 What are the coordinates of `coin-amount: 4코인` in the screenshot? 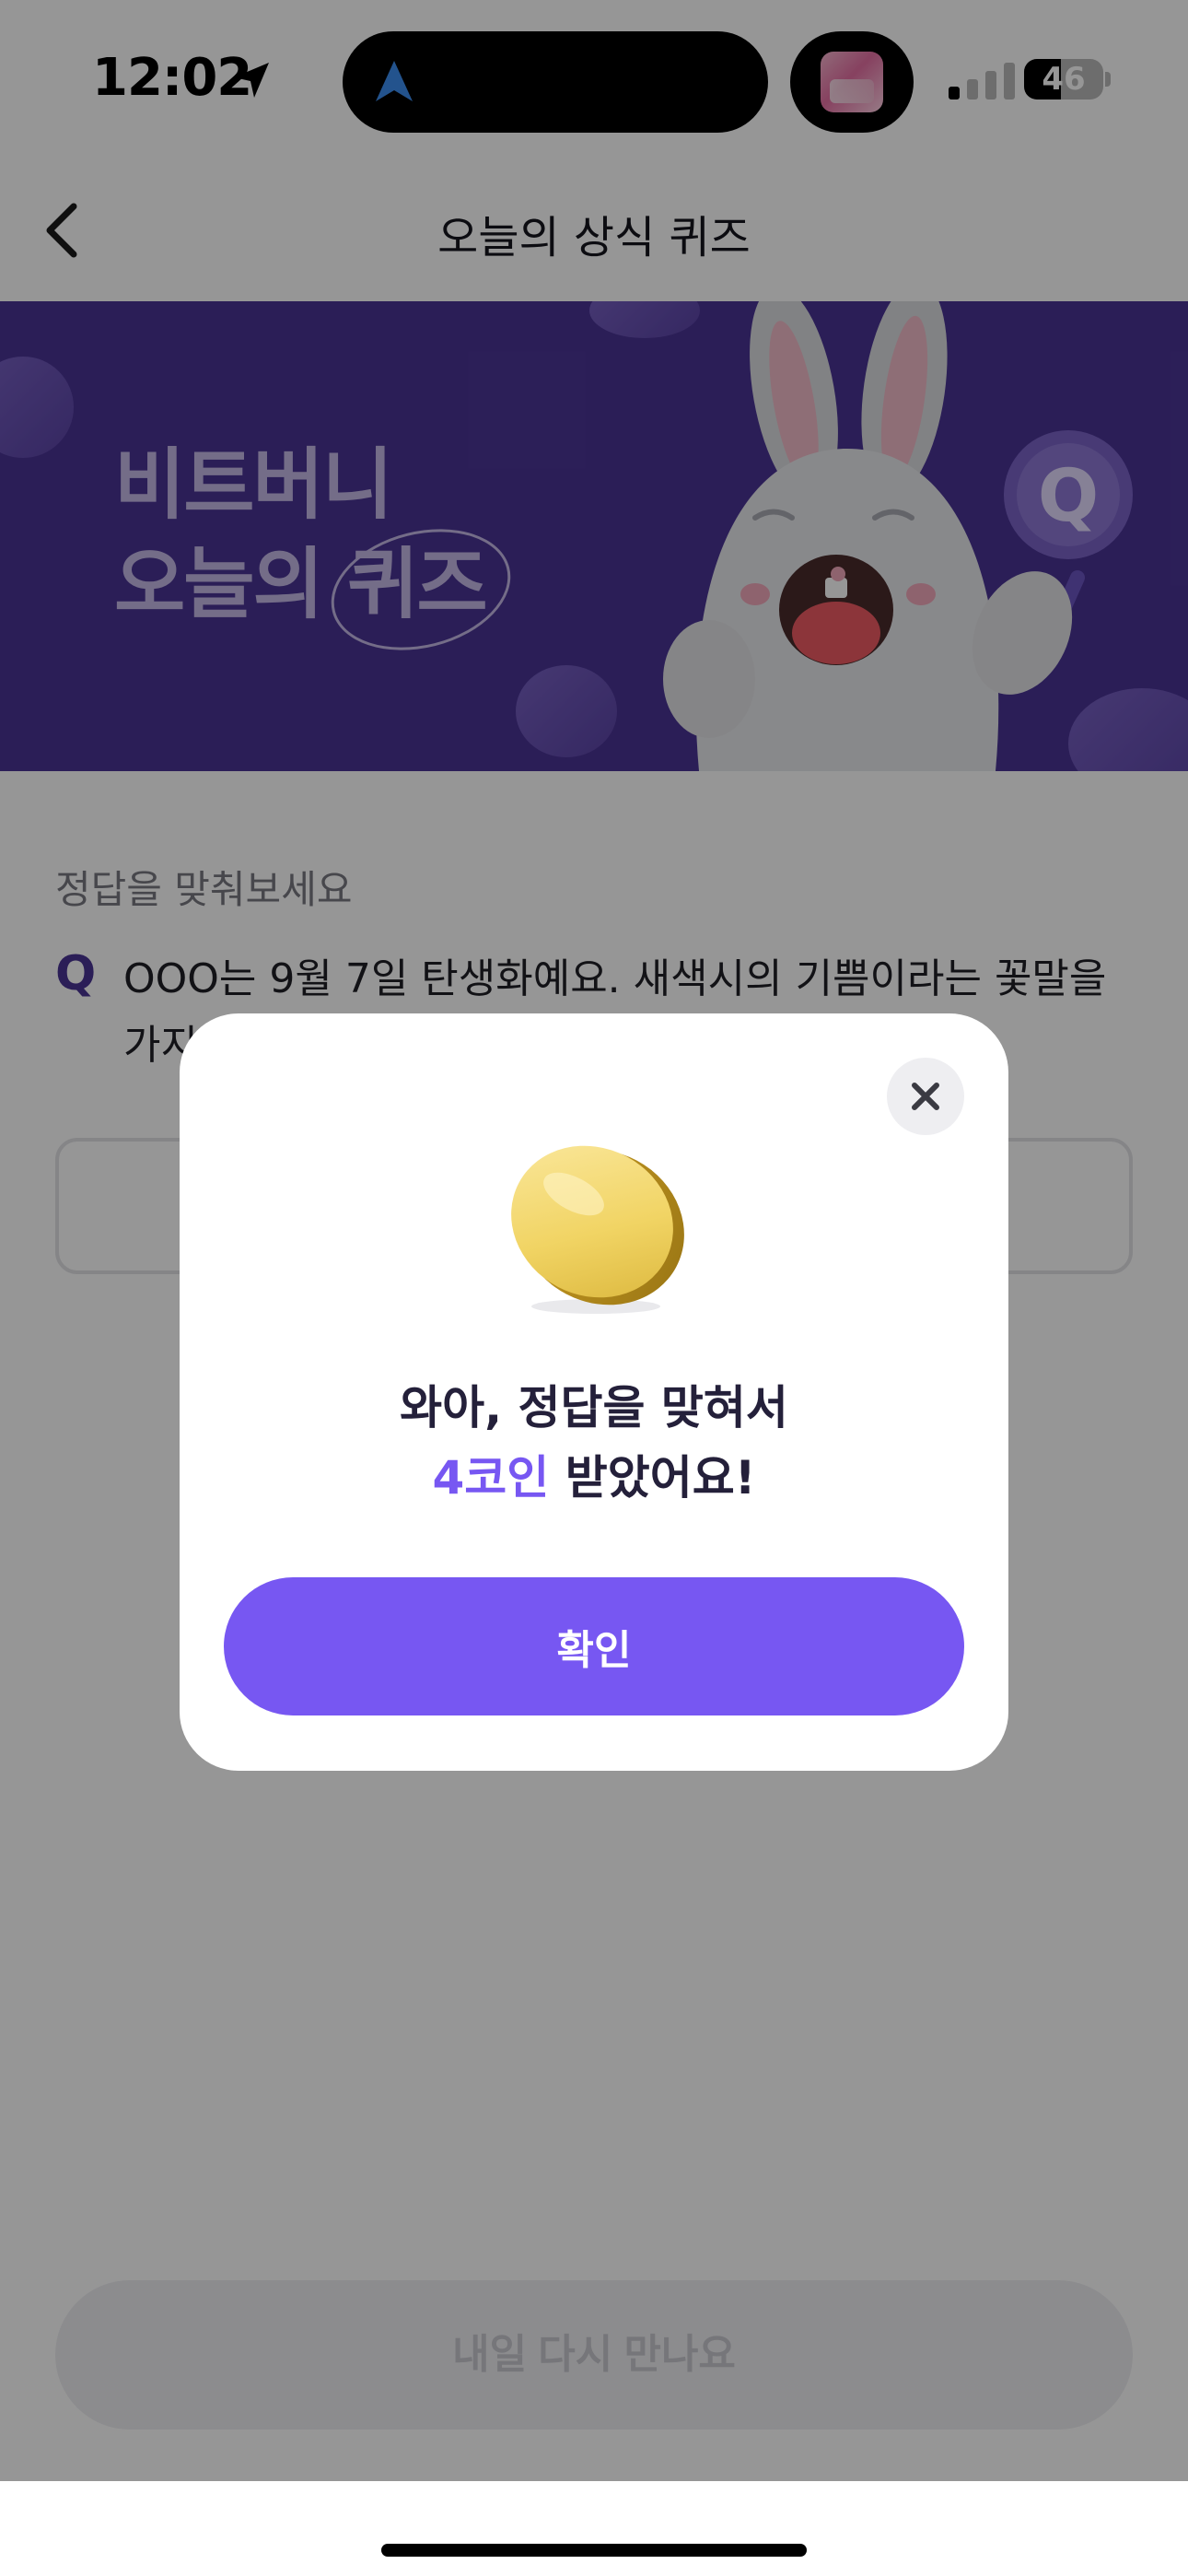 It's located at (491, 1478).